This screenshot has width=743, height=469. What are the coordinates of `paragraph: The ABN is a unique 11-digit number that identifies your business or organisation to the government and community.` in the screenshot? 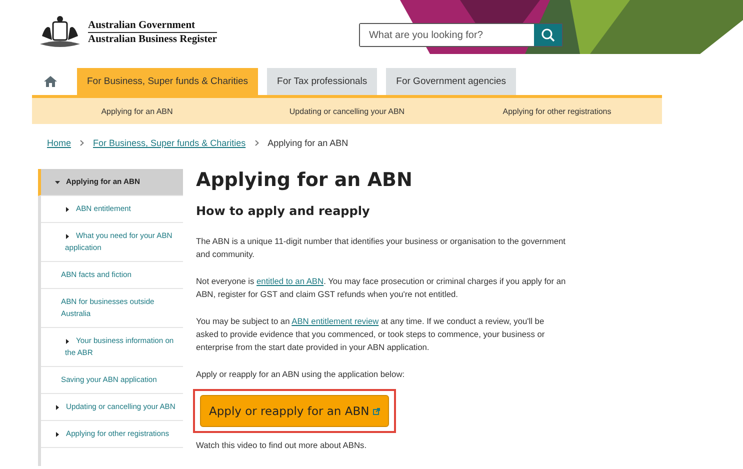 It's located at (381, 248).